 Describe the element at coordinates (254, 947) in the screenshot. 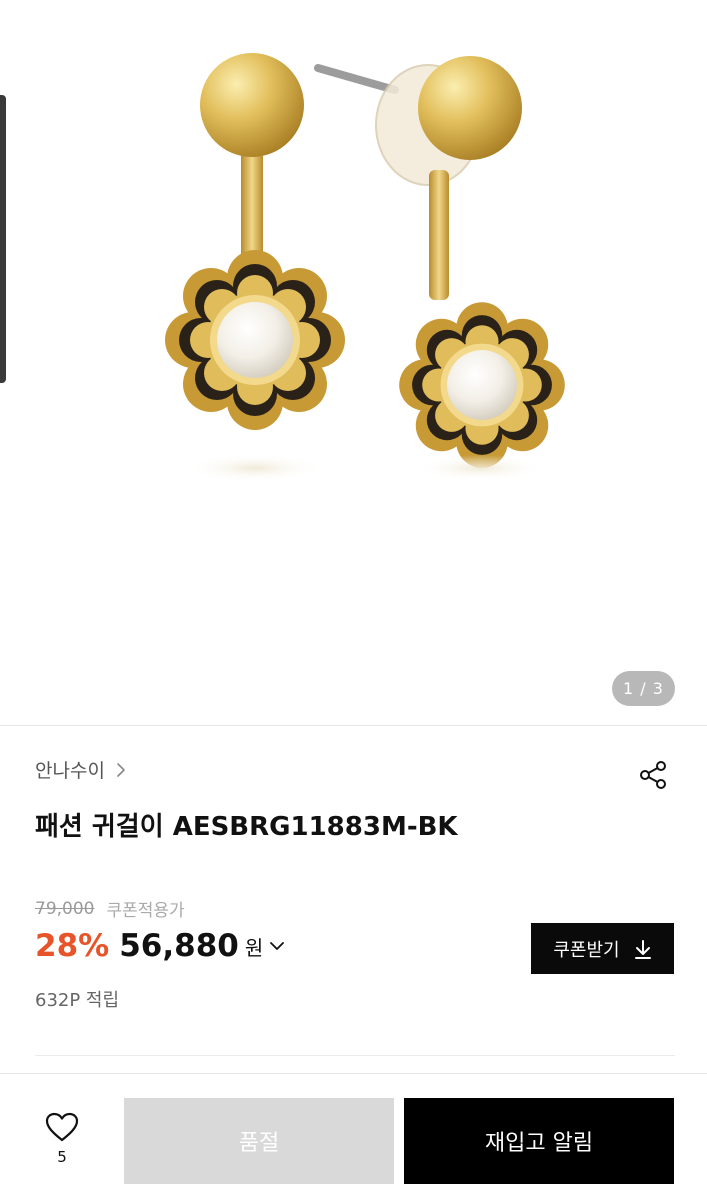

I see `currency-unit: 원` at that location.